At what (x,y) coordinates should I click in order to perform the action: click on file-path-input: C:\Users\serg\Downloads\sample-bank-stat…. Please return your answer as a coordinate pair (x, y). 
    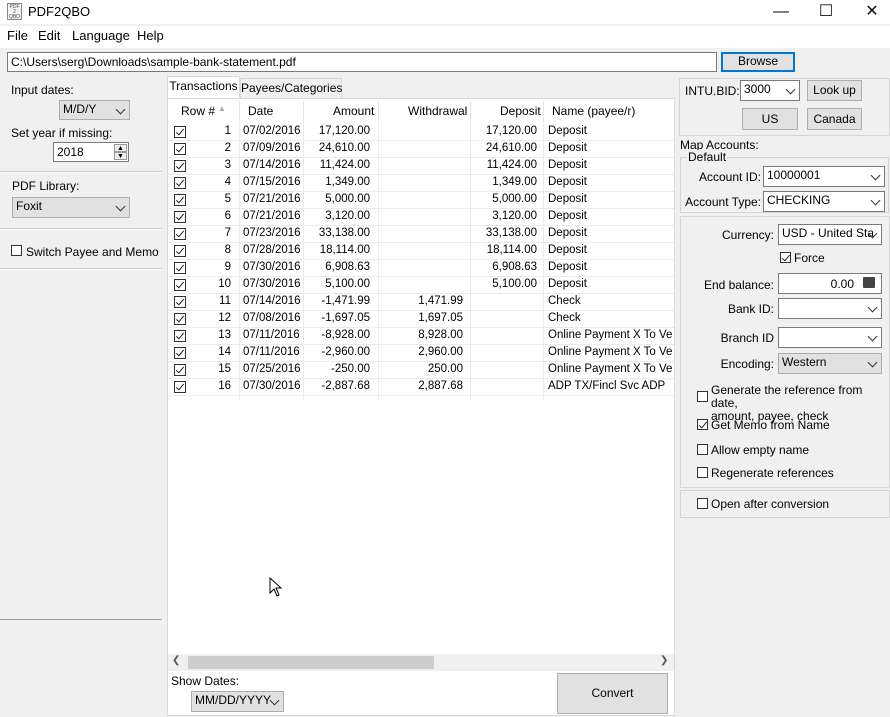
    Looking at the image, I should click on (362, 62).